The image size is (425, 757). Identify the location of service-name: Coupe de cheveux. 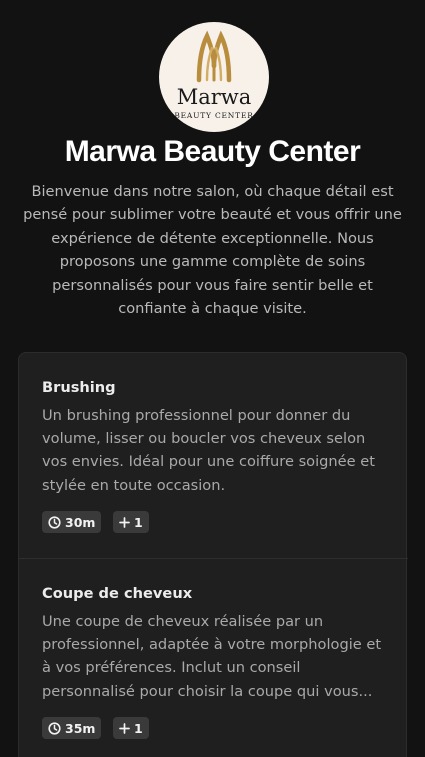
(117, 593).